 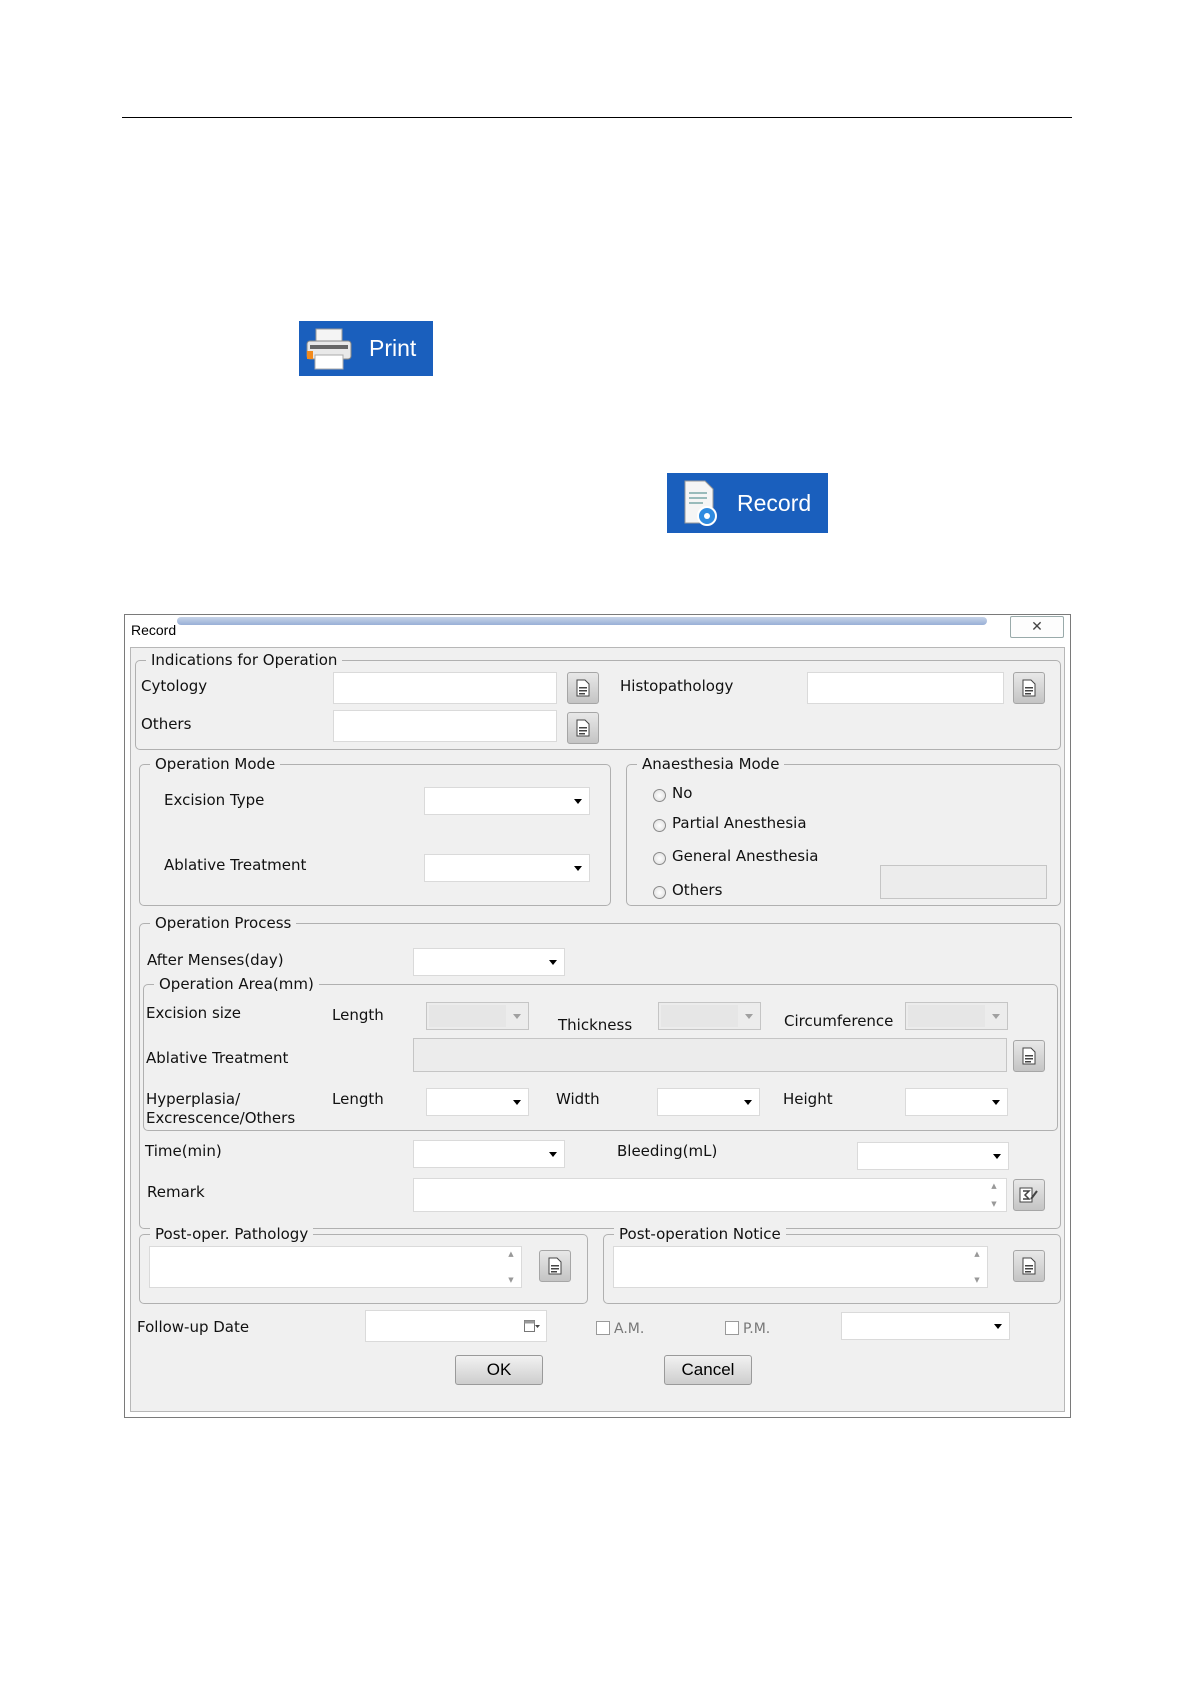 I want to click on hyperplasia-length-label: Length, so click(x=358, y=1099).